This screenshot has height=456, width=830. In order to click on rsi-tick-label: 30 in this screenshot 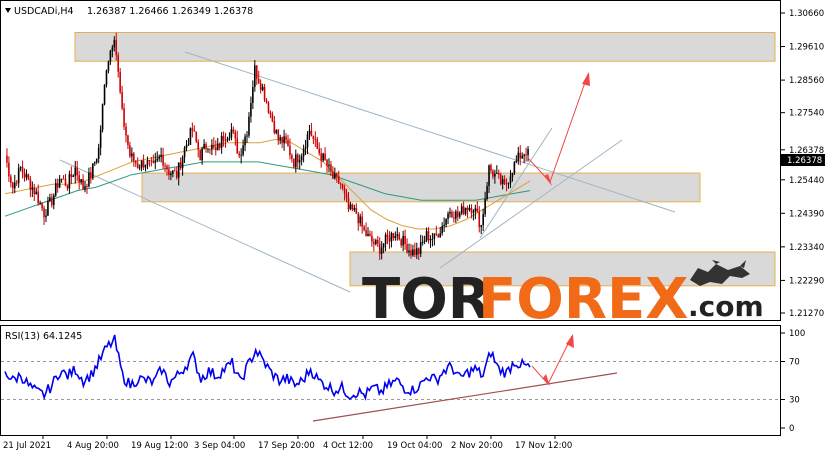, I will do `click(794, 401)`.